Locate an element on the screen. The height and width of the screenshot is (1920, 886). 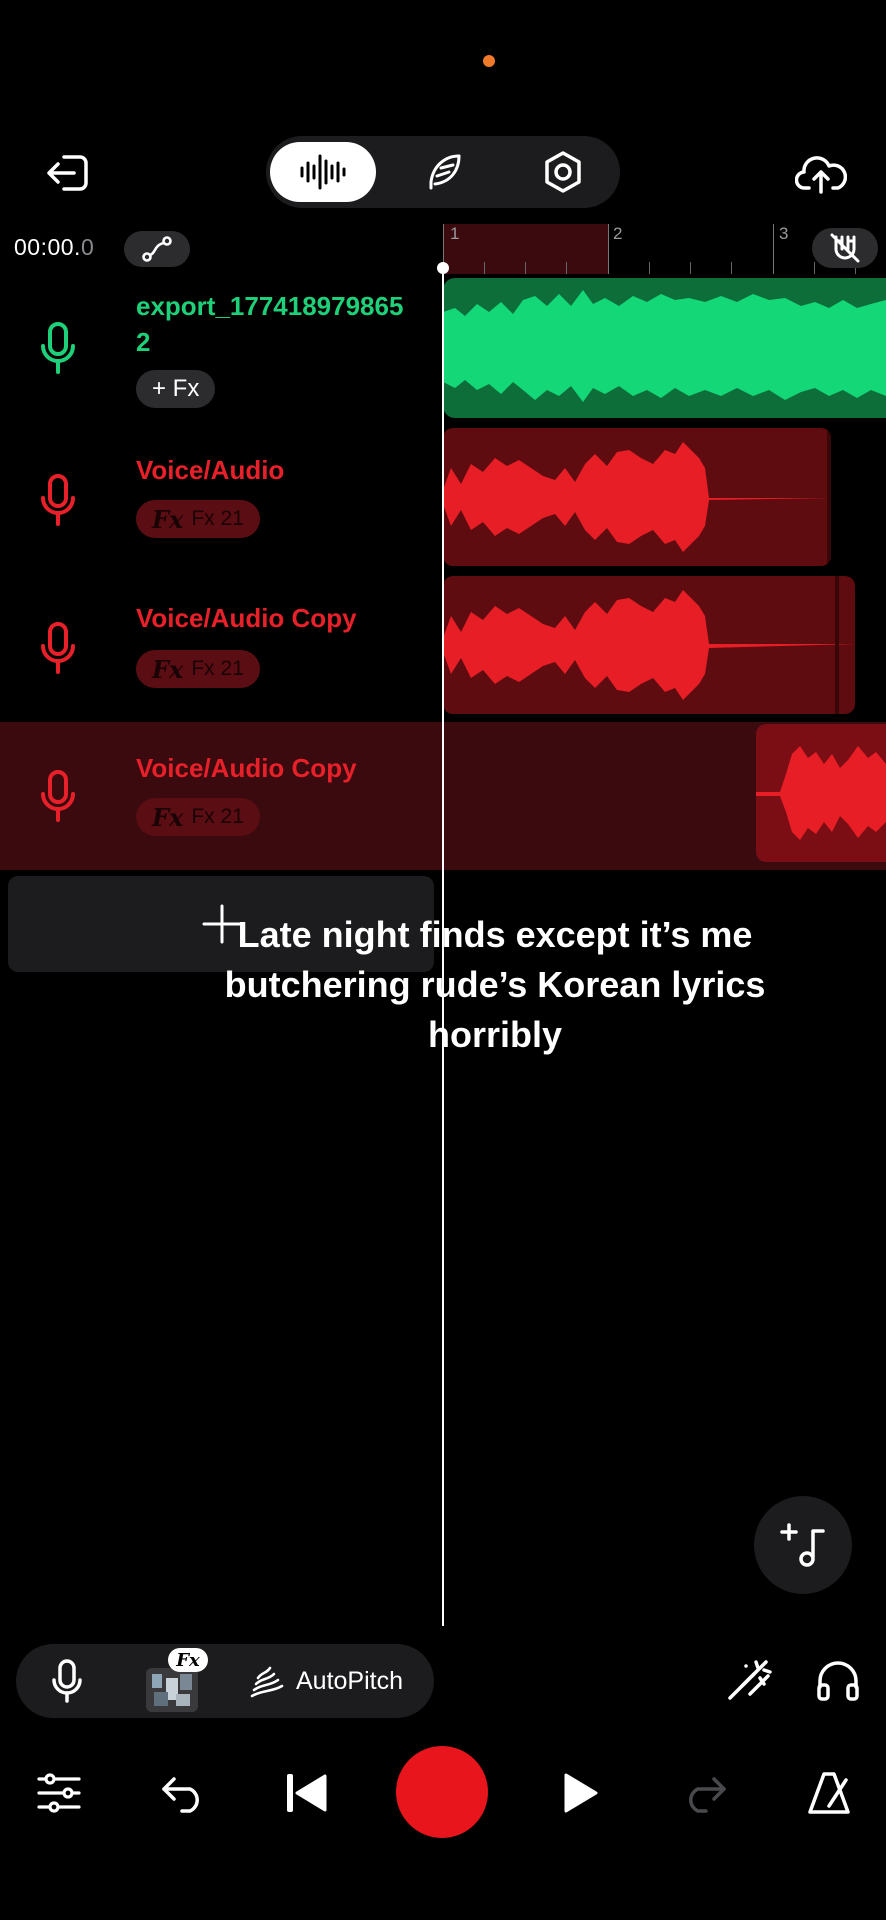
automation-button is located at coordinates (157, 249).